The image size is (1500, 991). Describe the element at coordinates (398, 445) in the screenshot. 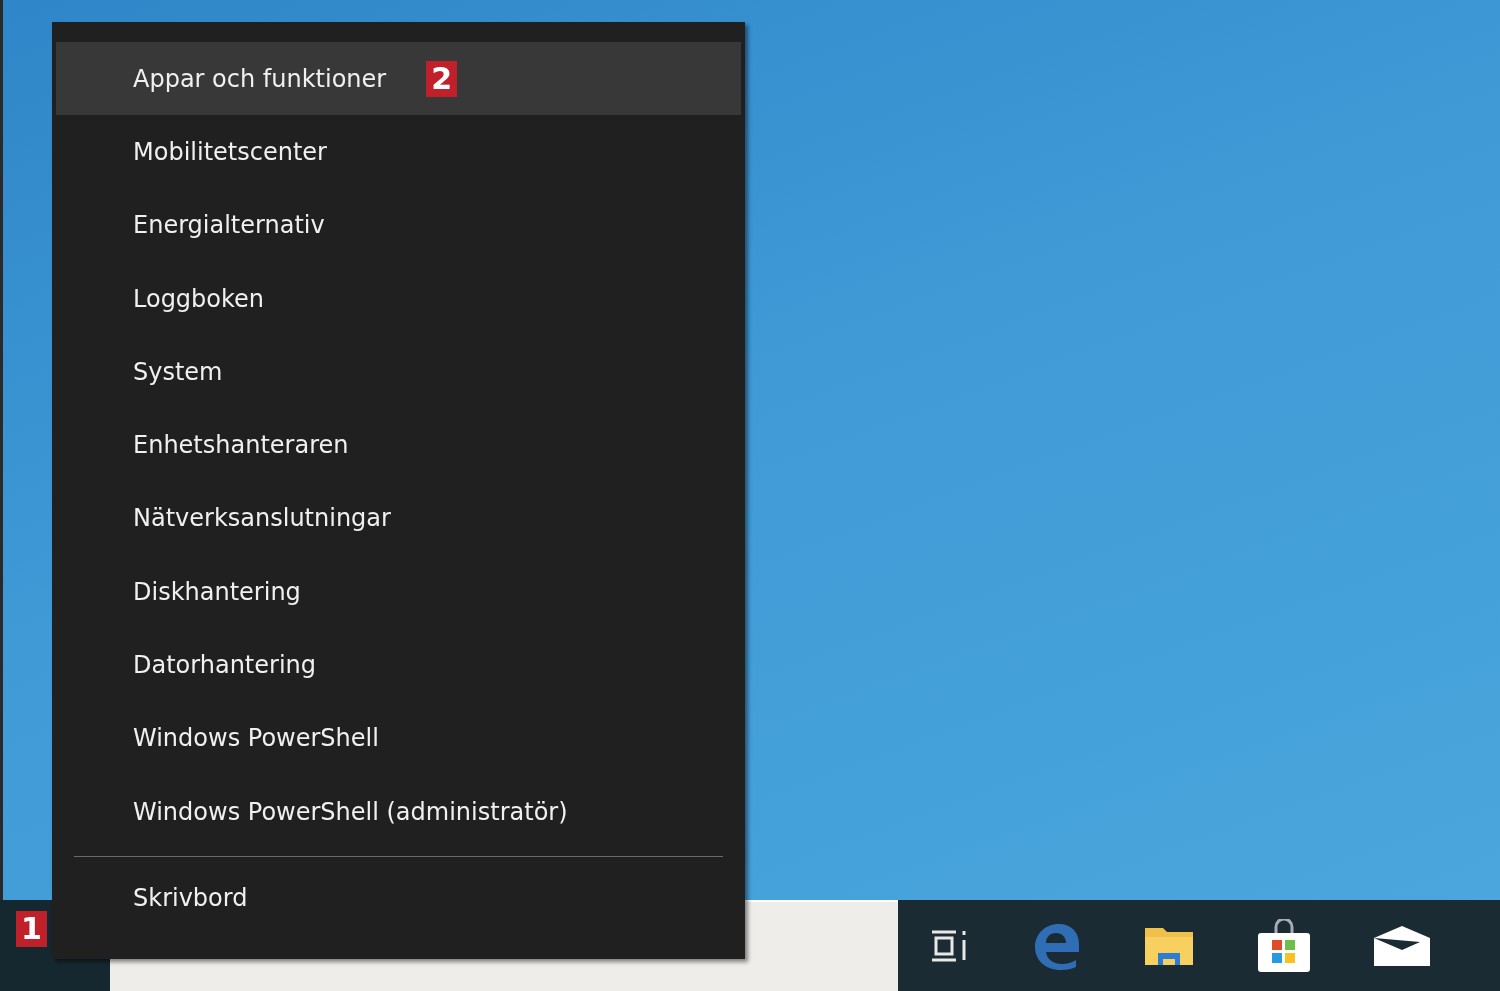

I see `menu-item: Enhetshanteraren` at that location.